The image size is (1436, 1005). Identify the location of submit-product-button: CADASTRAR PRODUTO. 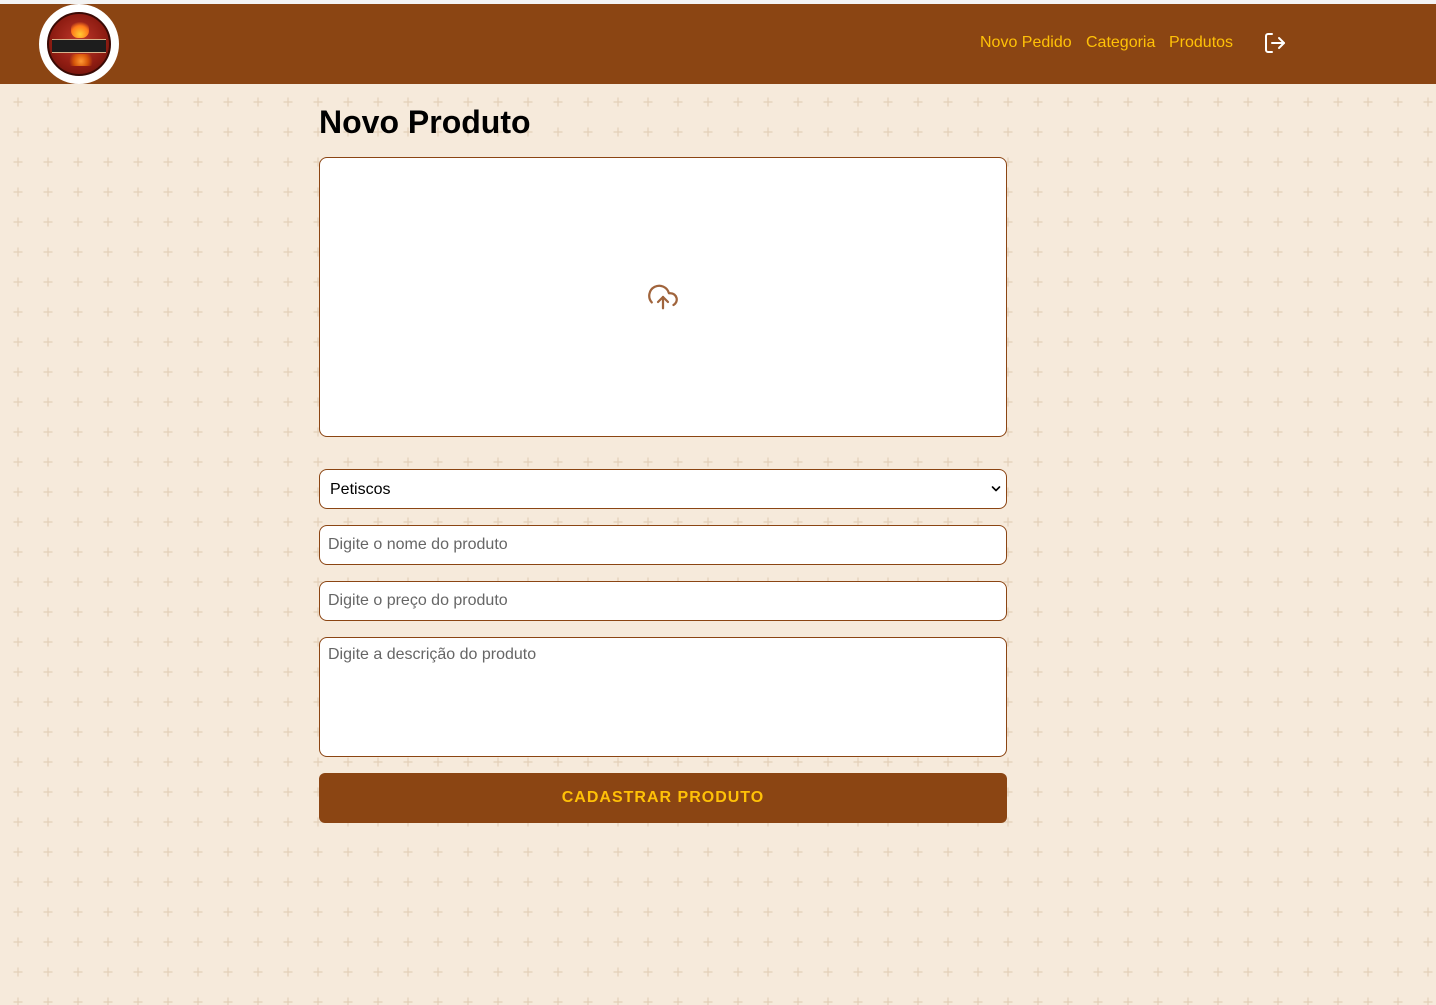
(663, 798).